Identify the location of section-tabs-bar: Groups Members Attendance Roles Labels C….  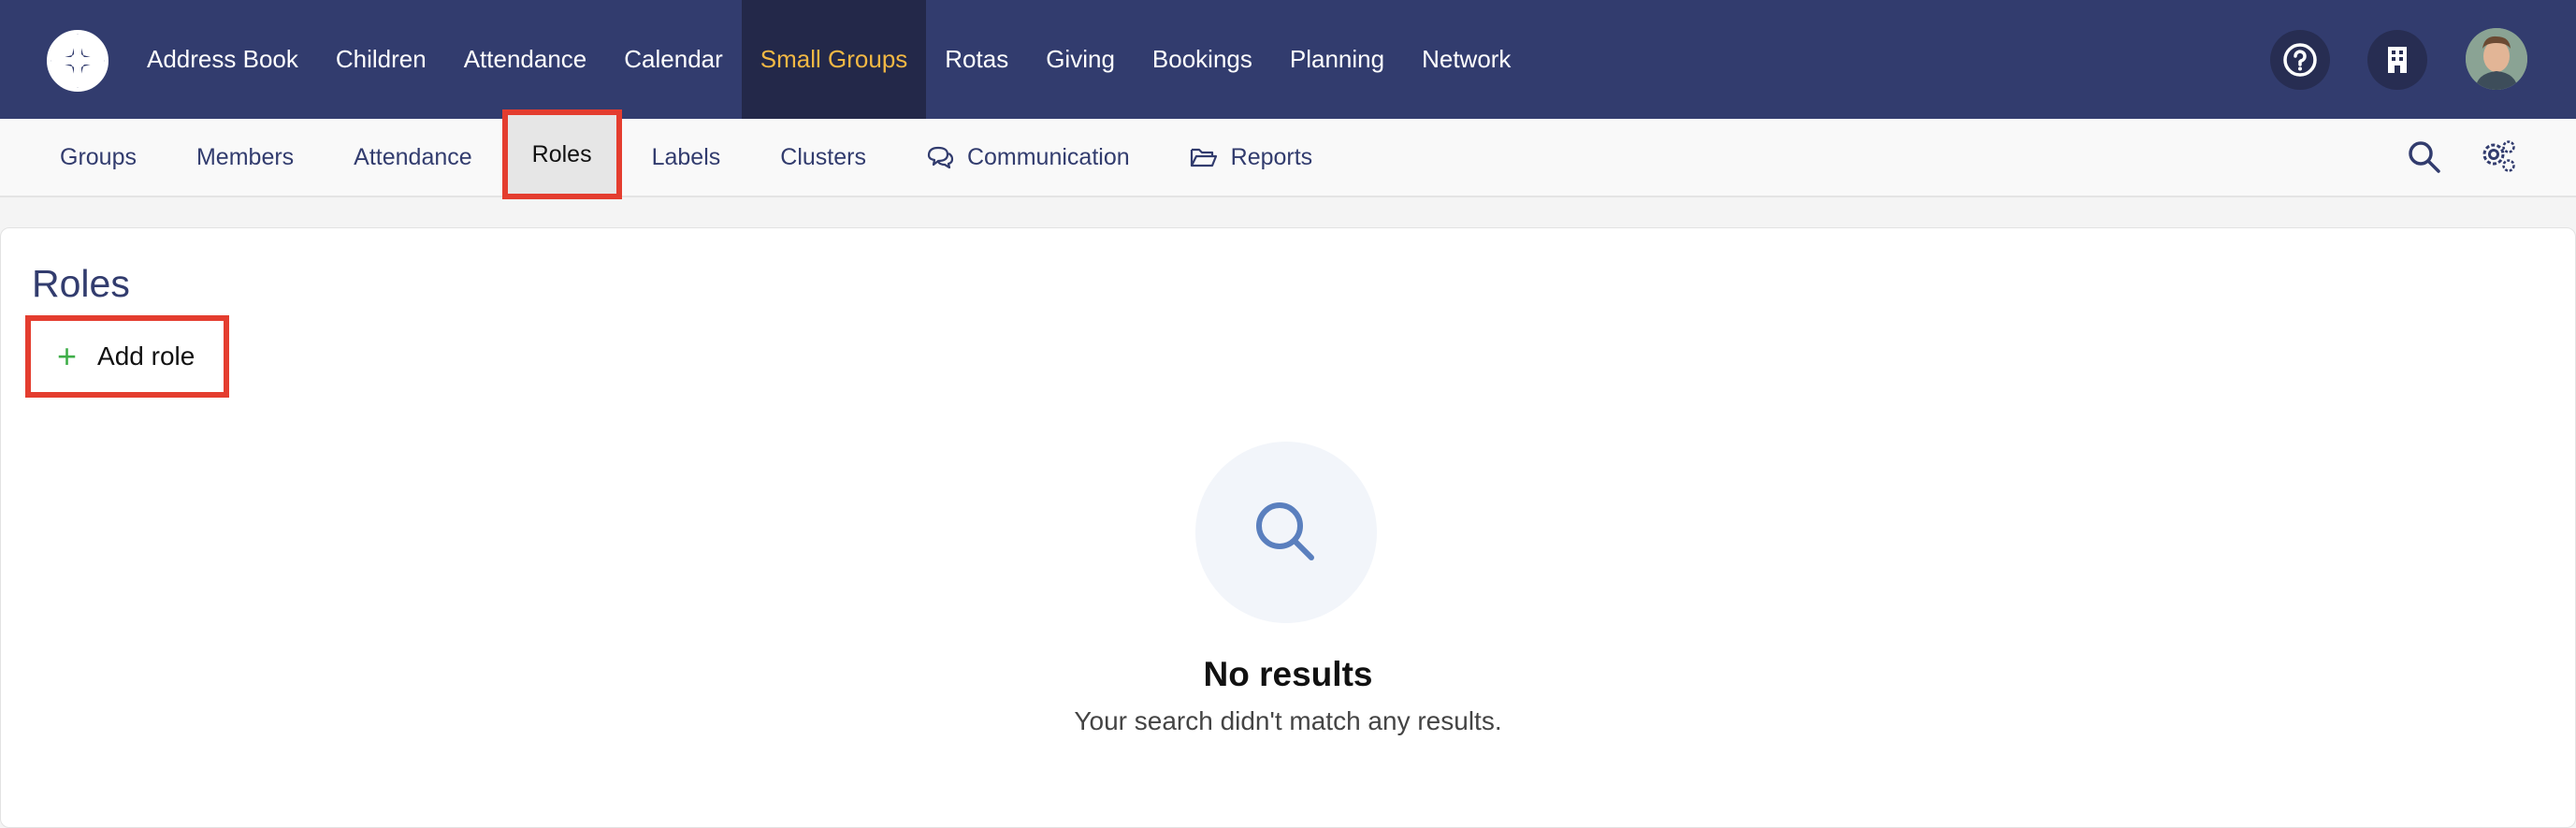
(1288, 154).